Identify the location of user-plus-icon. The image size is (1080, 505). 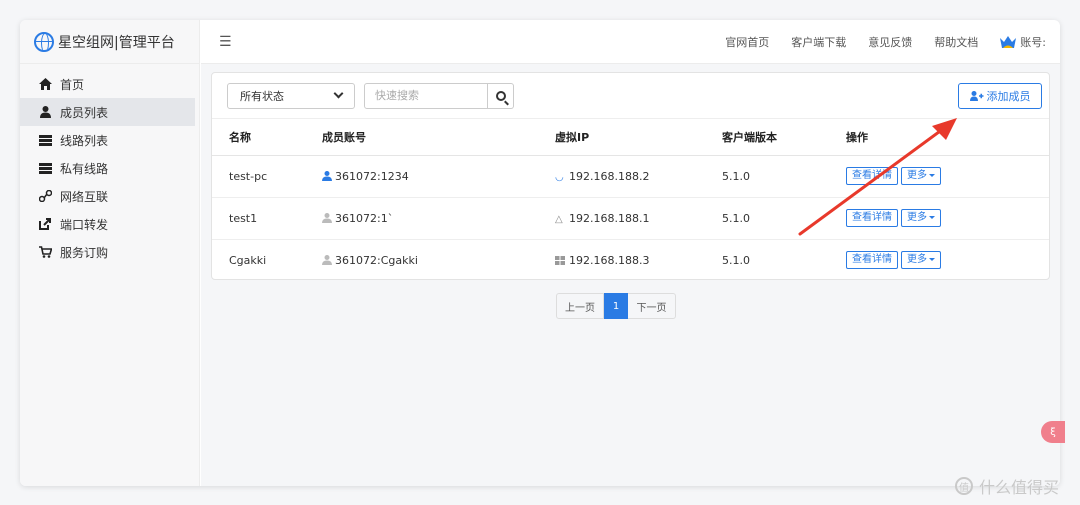
(976, 96).